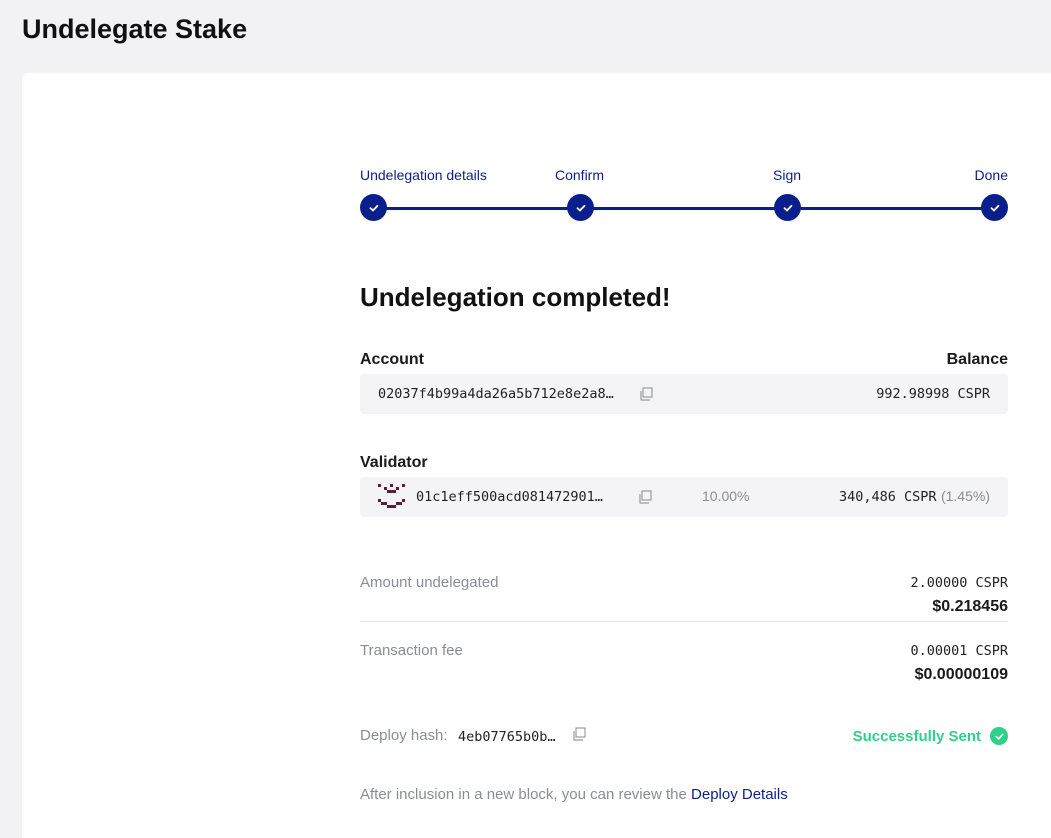  Describe the element at coordinates (959, 651) in the screenshot. I see `fee-cspr: 0.00001 CSPR` at that location.